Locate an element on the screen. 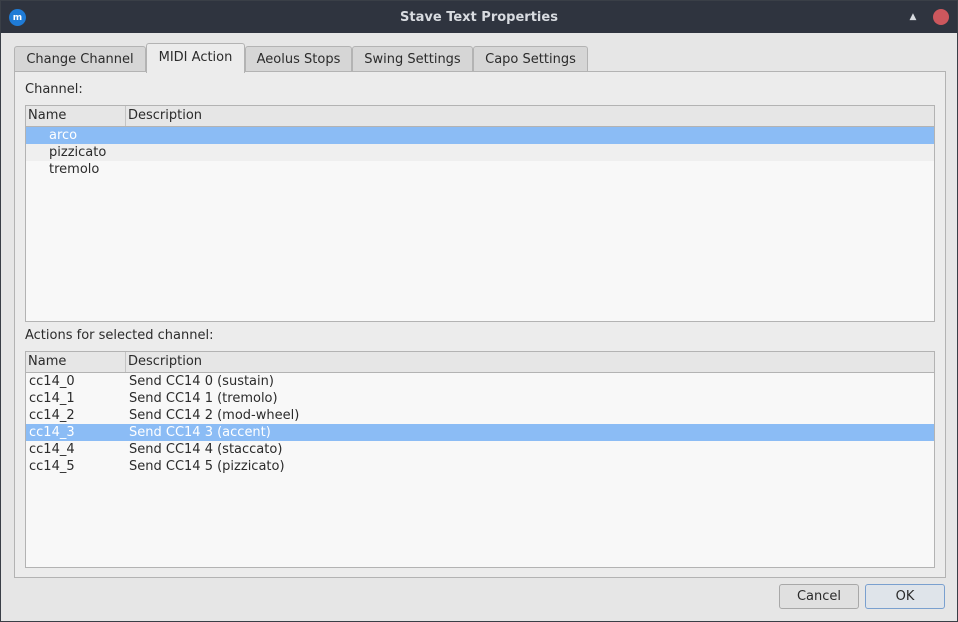 Image resolution: width=958 pixels, height=622 pixels. maximize-icon: ▲ is located at coordinates (913, 17).